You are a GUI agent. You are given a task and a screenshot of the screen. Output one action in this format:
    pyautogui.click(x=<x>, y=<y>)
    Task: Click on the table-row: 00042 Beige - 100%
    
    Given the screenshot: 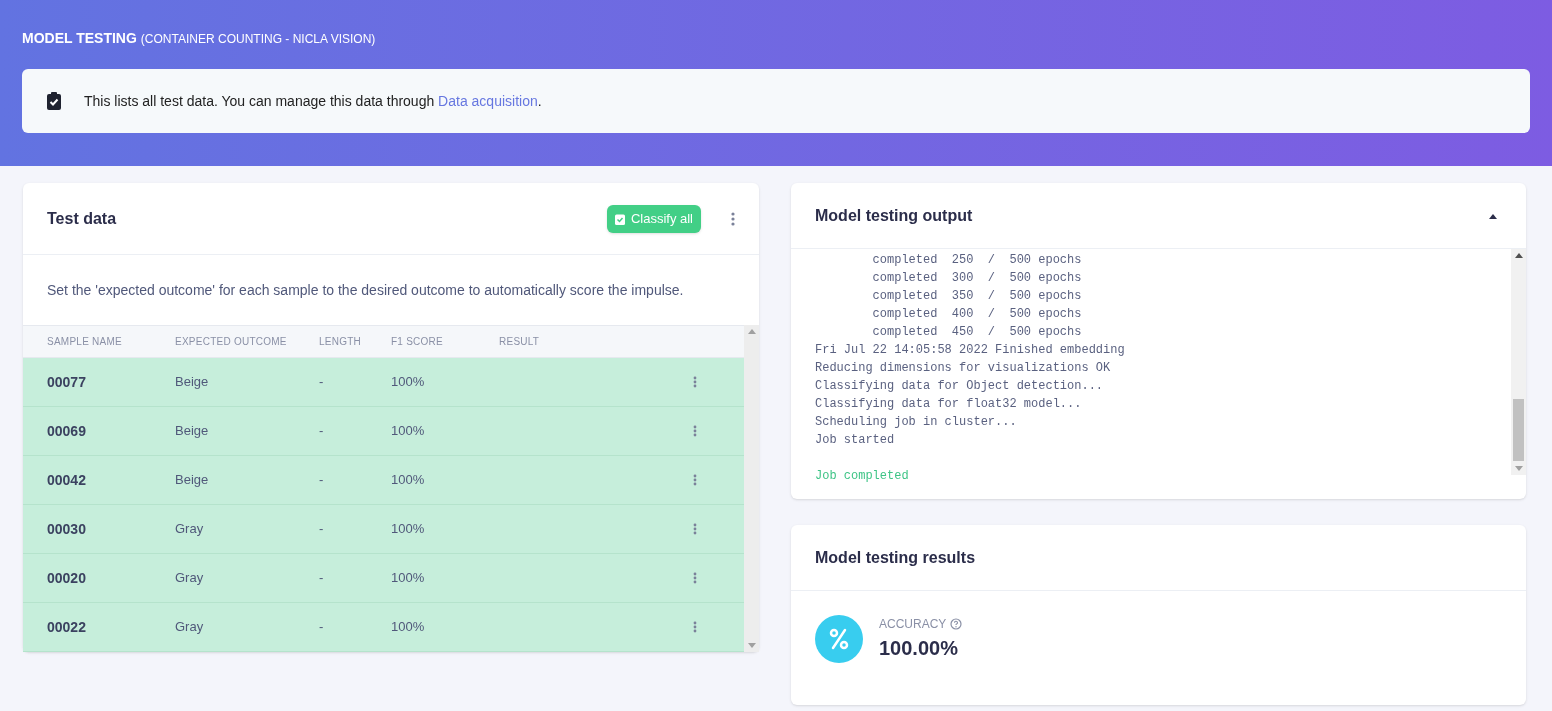 What is the action you would take?
    pyautogui.click(x=383, y=480)
    